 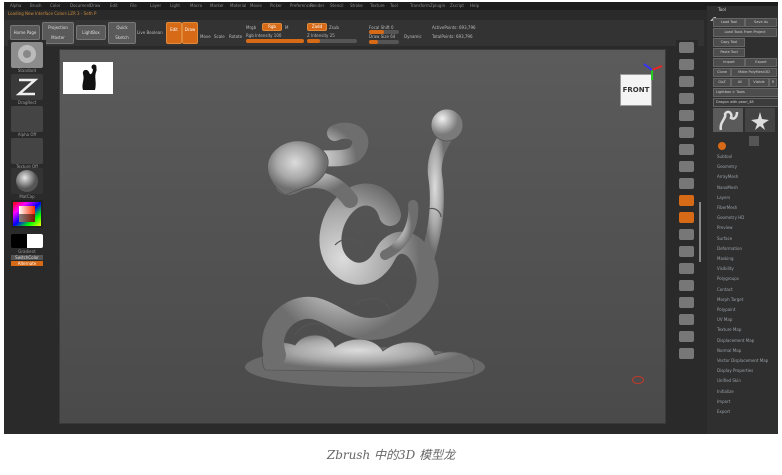 I want to click on rgb-button: Rgb, so click(x=272, y=27).